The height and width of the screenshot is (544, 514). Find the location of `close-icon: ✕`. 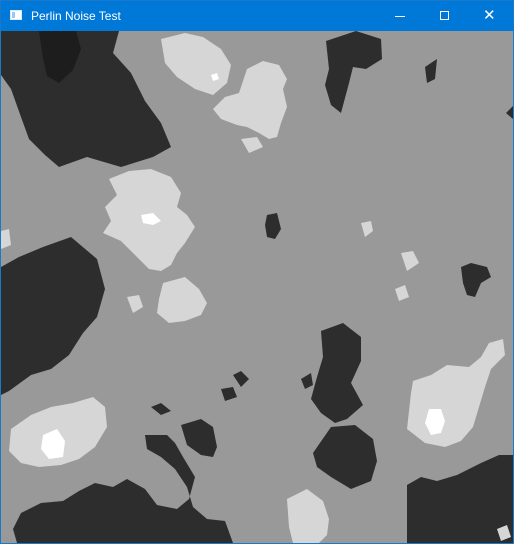

close-icon: ✕ is located at coordinates (489, 15).